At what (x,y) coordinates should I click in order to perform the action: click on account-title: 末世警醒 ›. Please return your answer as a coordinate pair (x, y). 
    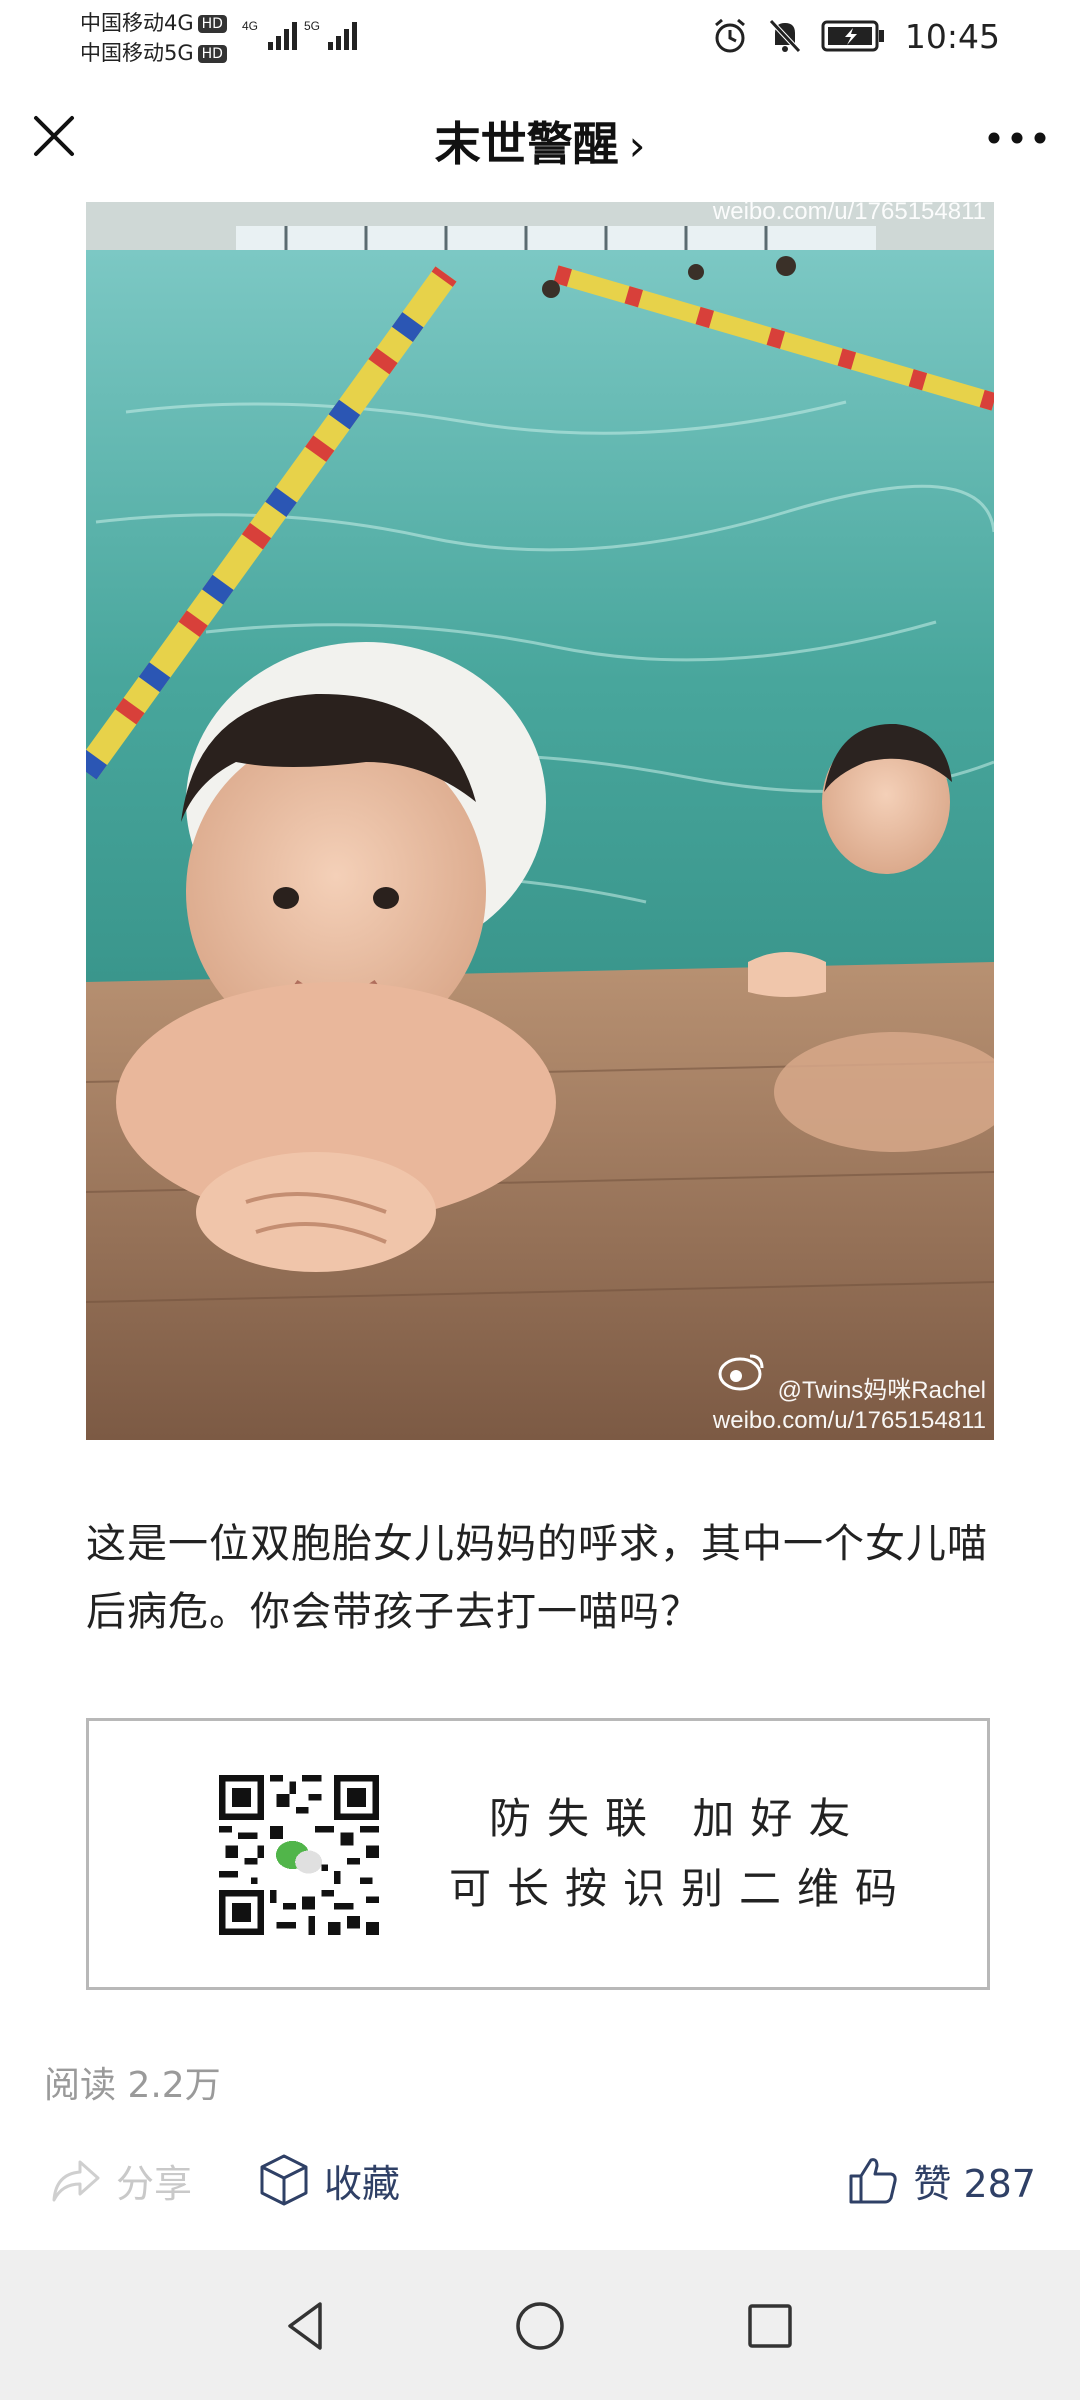
    Looking at the image, I should click on (540, 141).